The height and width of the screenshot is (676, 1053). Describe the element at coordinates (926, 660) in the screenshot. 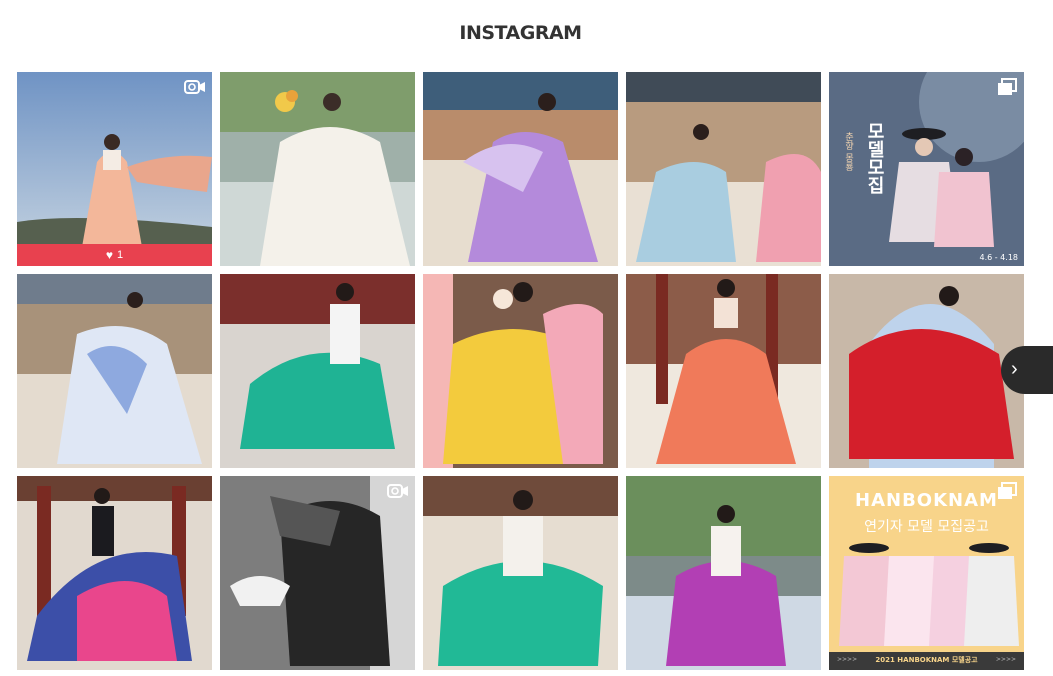

I see `poster-footer: 2021 HANBOKNAM 모델공고` at that location.